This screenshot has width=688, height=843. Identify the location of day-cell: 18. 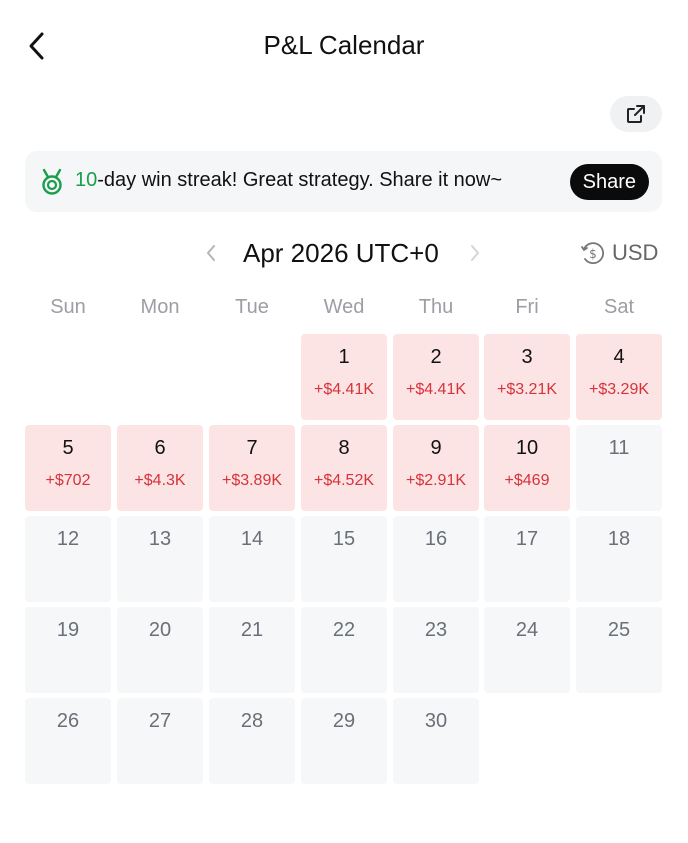
(619, 559).